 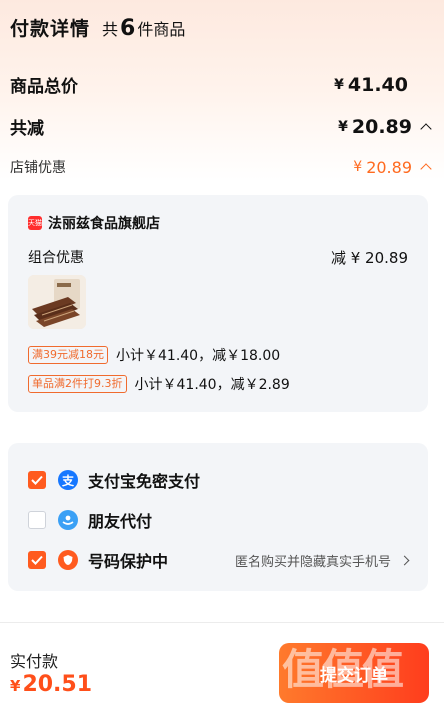 I want to click on combo-discount-label: 组合优惠, so click(x=56, y=258).